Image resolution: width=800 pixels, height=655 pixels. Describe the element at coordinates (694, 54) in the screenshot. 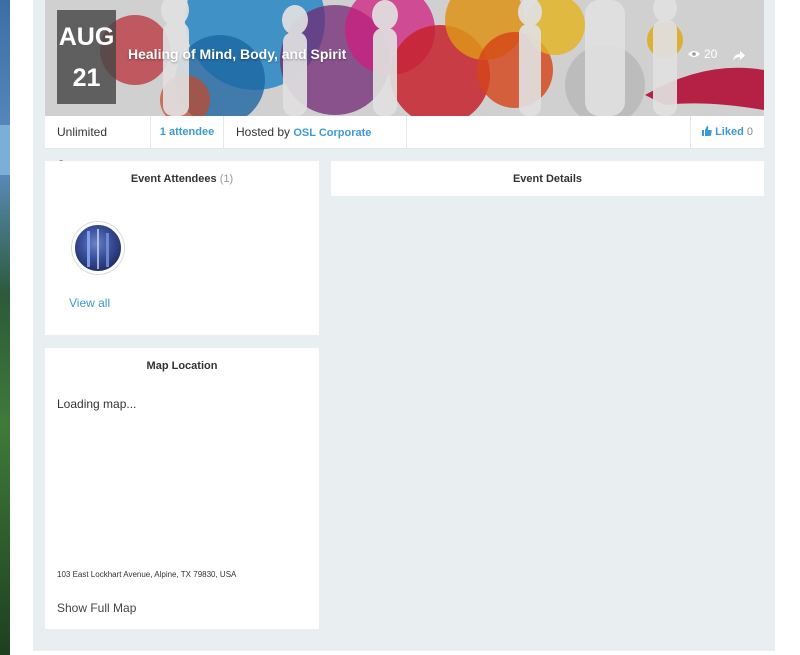

I see `eye-icon` at that location.